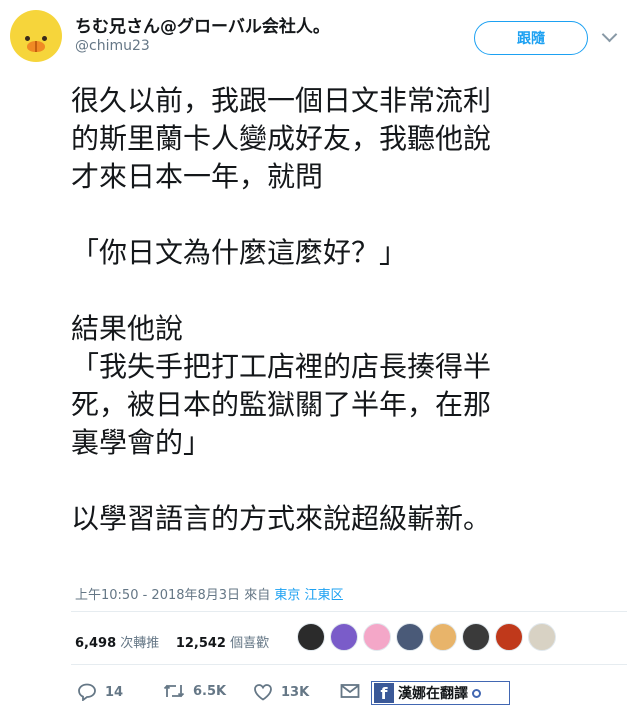  I want to click on likes-count: 12,542, so click(201, 643).